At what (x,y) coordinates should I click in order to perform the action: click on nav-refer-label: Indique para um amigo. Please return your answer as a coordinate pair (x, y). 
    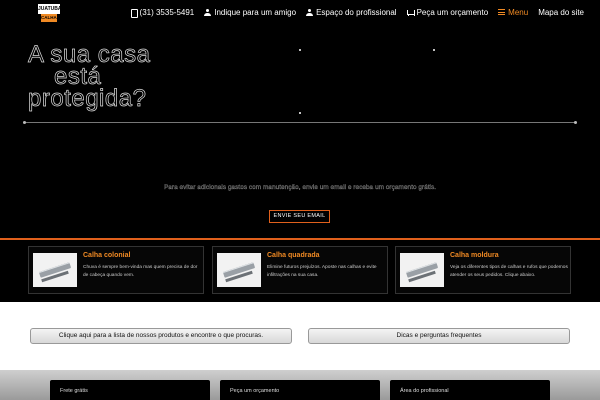
    Looking at the image, I should click on (255, 12).